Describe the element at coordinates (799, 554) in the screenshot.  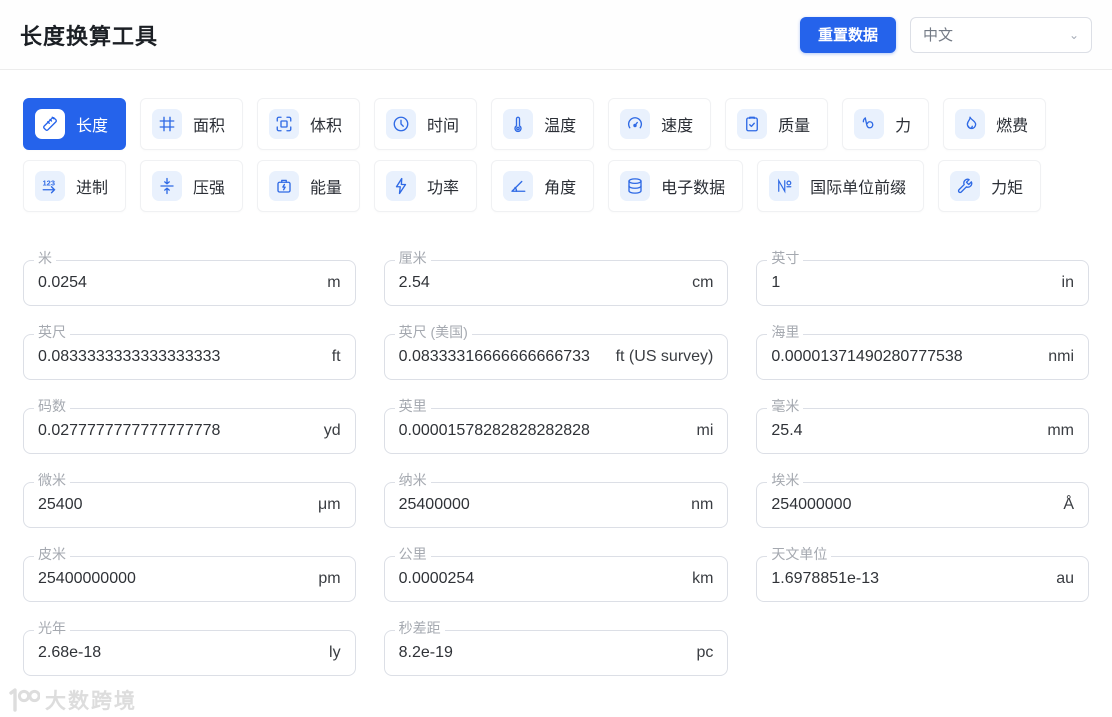
I see `field-label: 天文单位` at that location.